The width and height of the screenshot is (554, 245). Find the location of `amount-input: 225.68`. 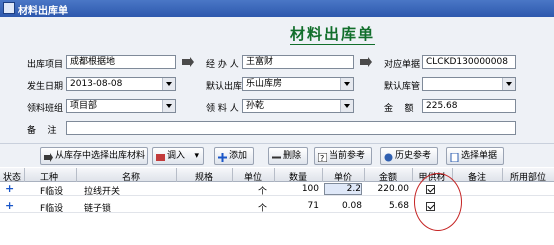

amount-input: 225.68 is located at coordinates (469, 106).